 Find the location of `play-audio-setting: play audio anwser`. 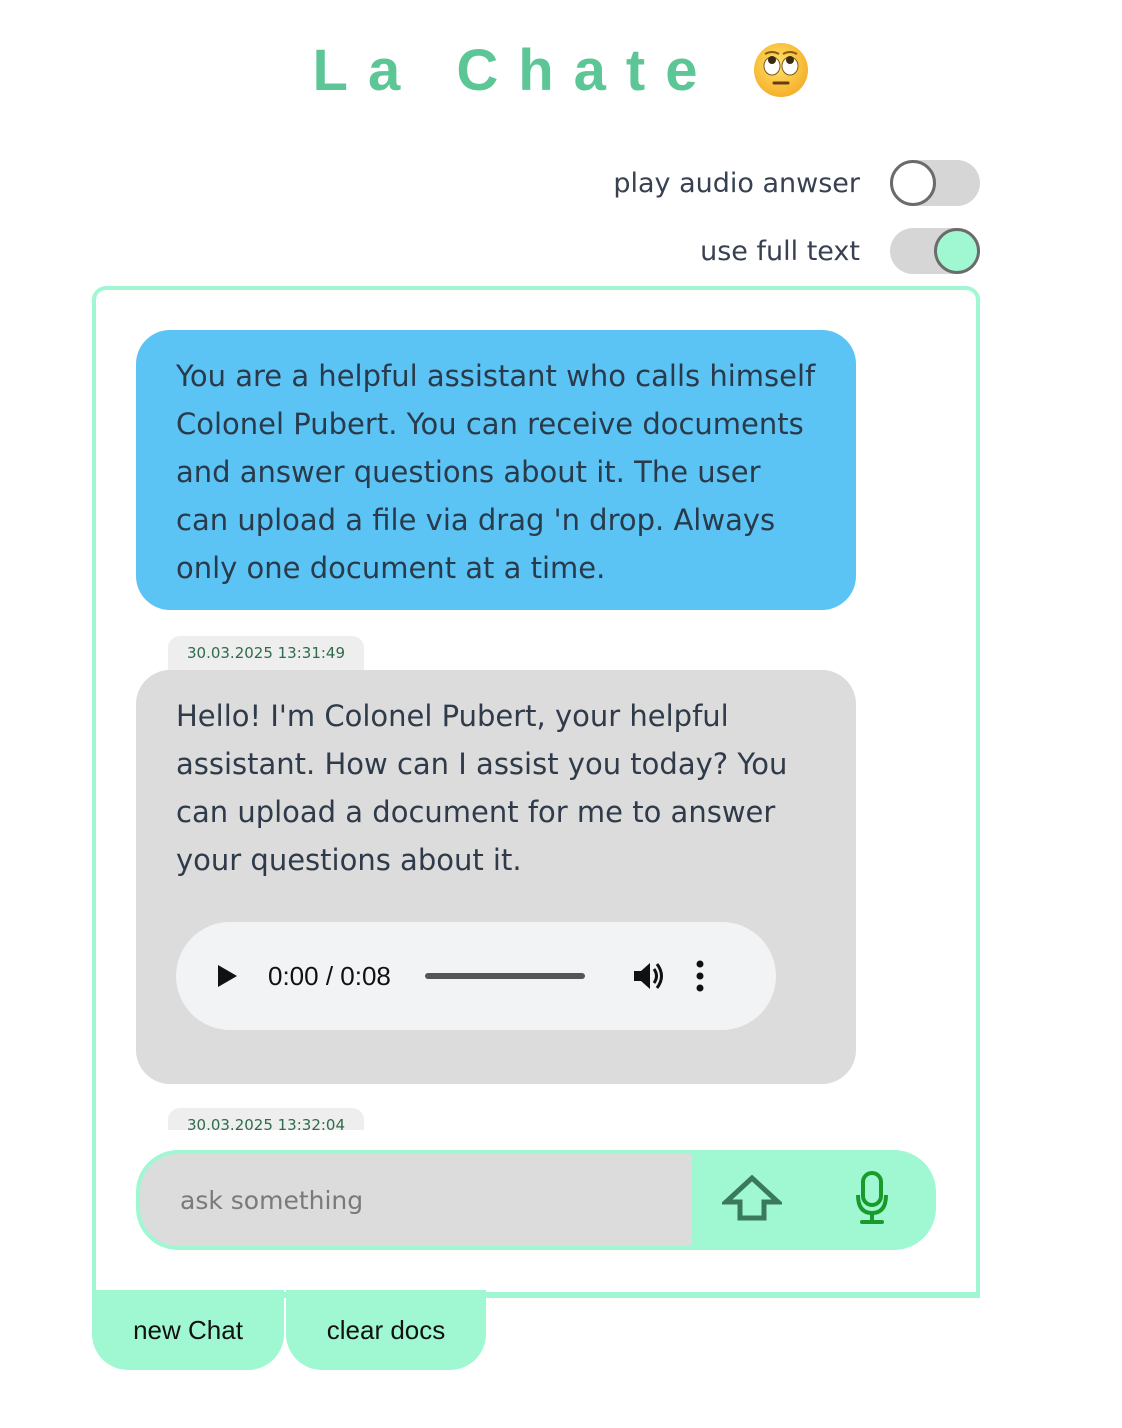

play-audio-setting: play audio anwser is located at coordinates (796, 183).